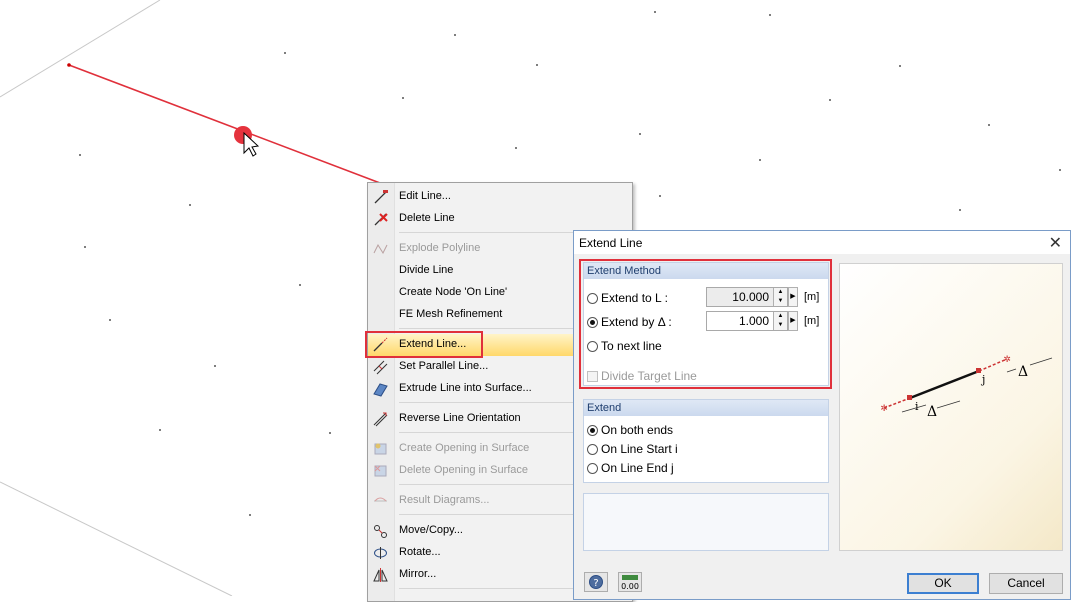 Image resolution: width=1071 pixels, height=602 pixels. Describe the element at coordinates (706, 408) in the screenshot. I see `extend-header: Extend` at that location.